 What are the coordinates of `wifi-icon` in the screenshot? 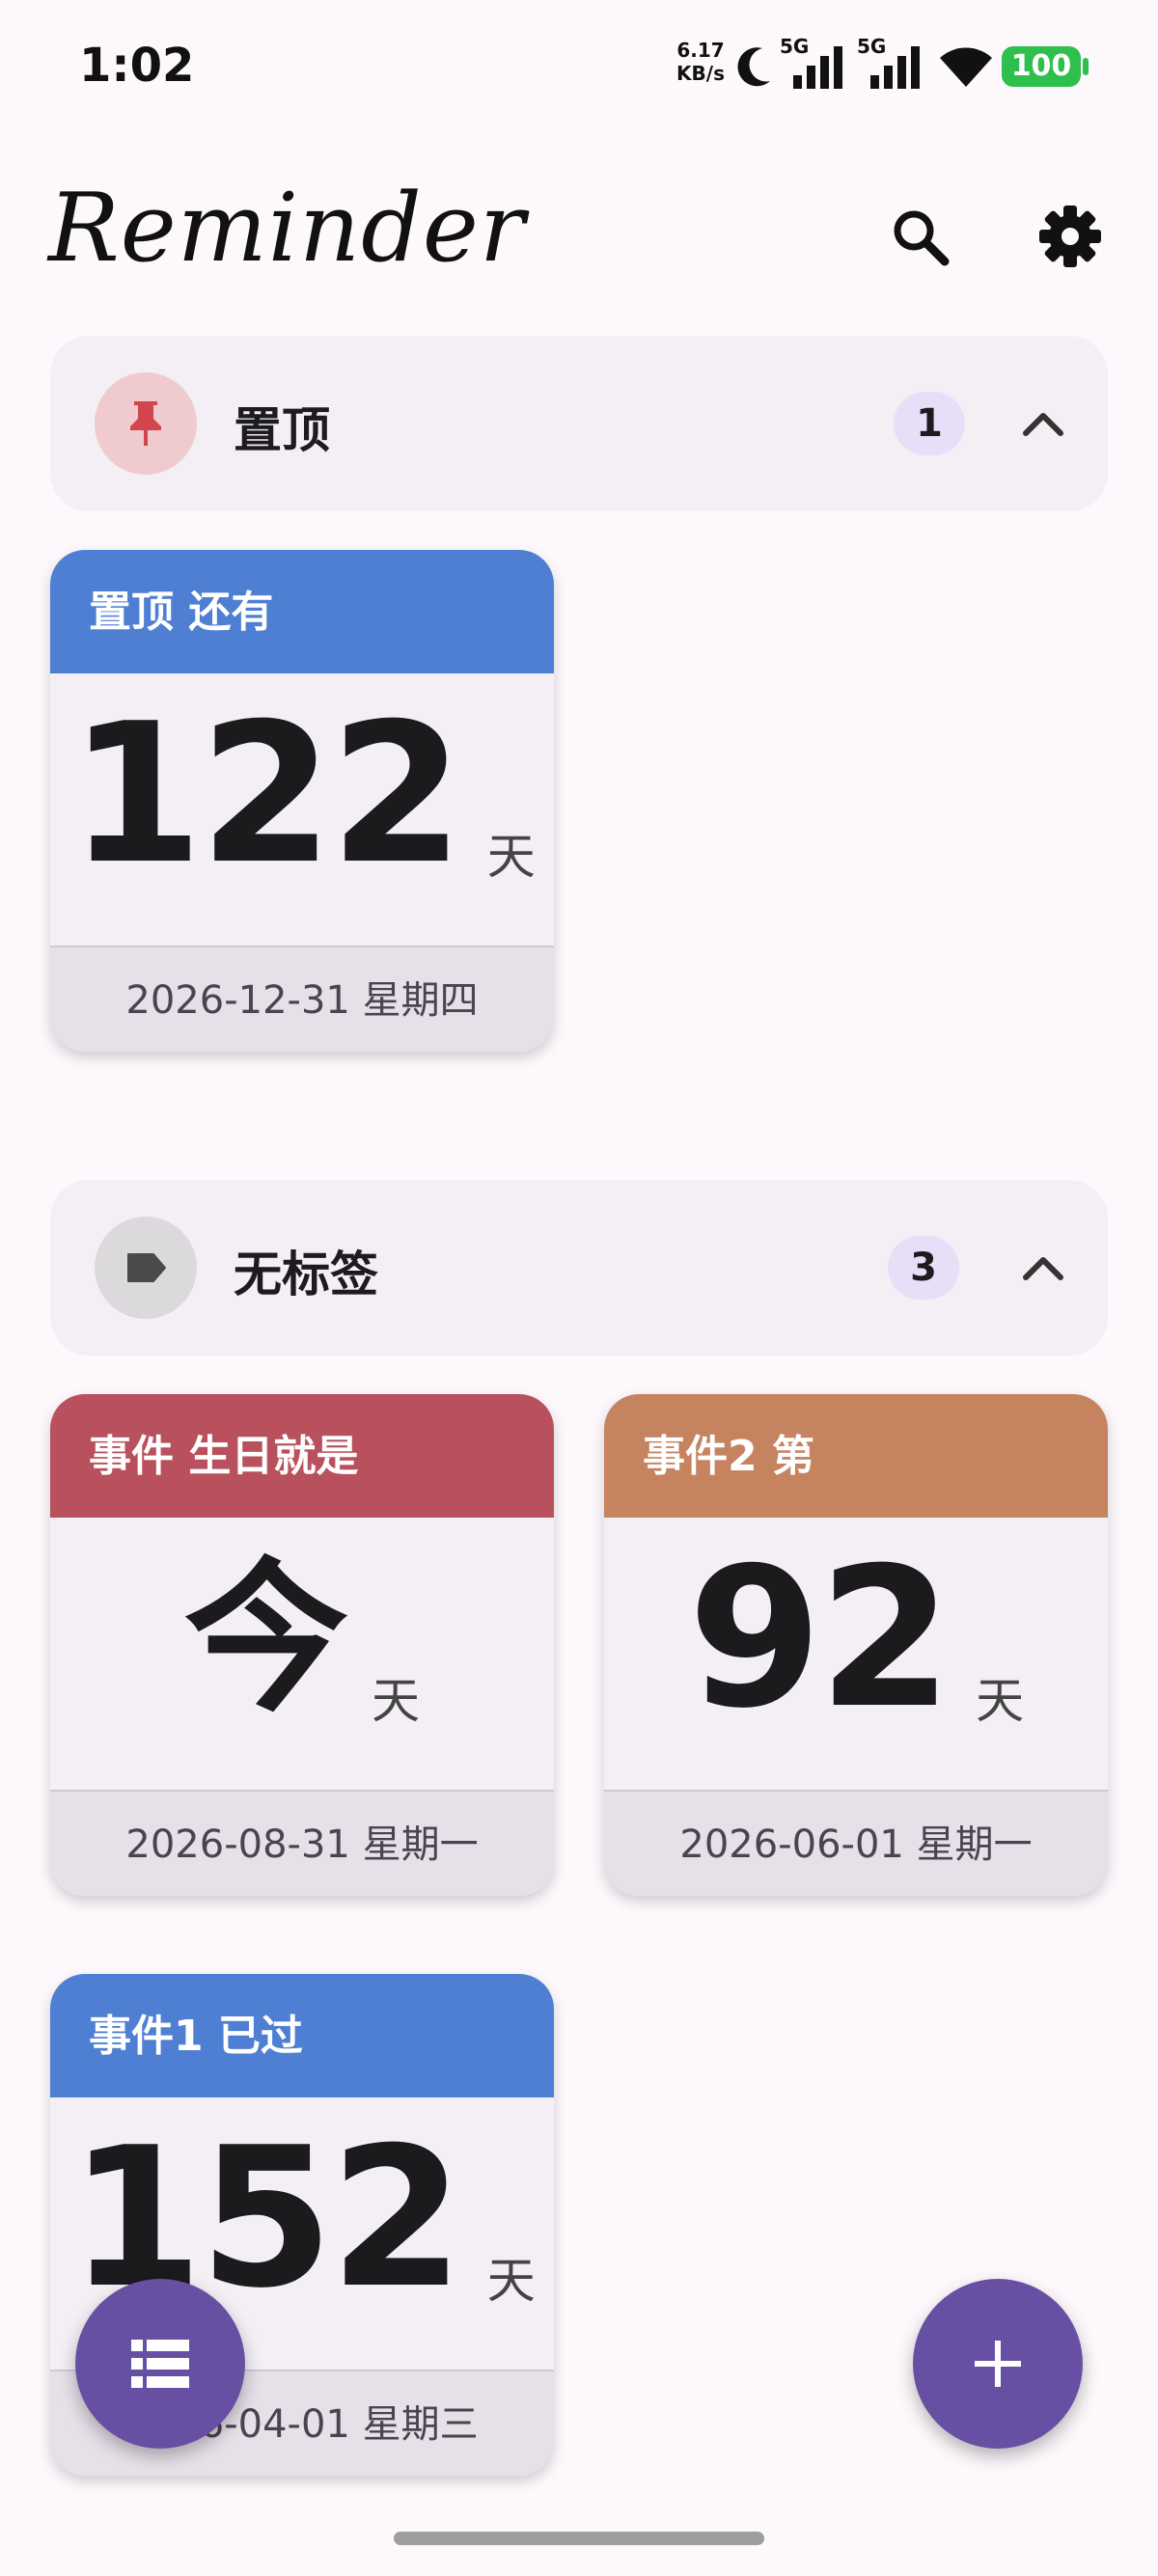 It's located at (966, 67).